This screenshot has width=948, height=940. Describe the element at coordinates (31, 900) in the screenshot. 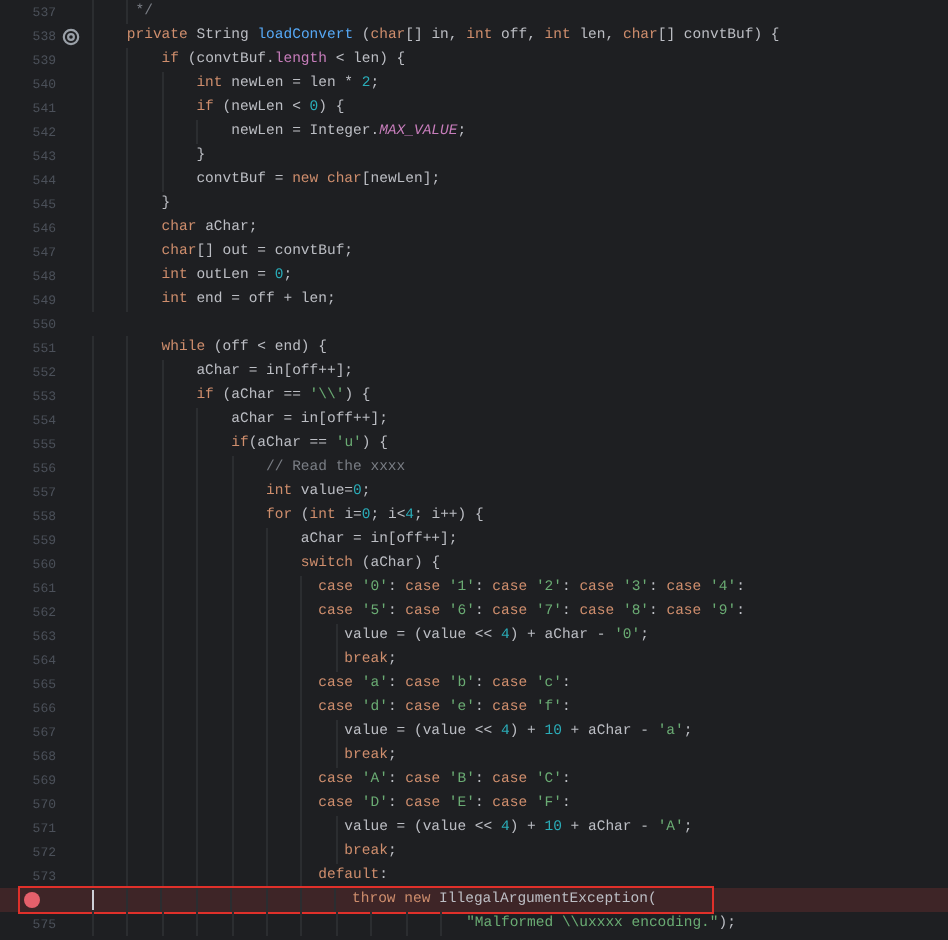

I see `breakpoint-icon` at that location.